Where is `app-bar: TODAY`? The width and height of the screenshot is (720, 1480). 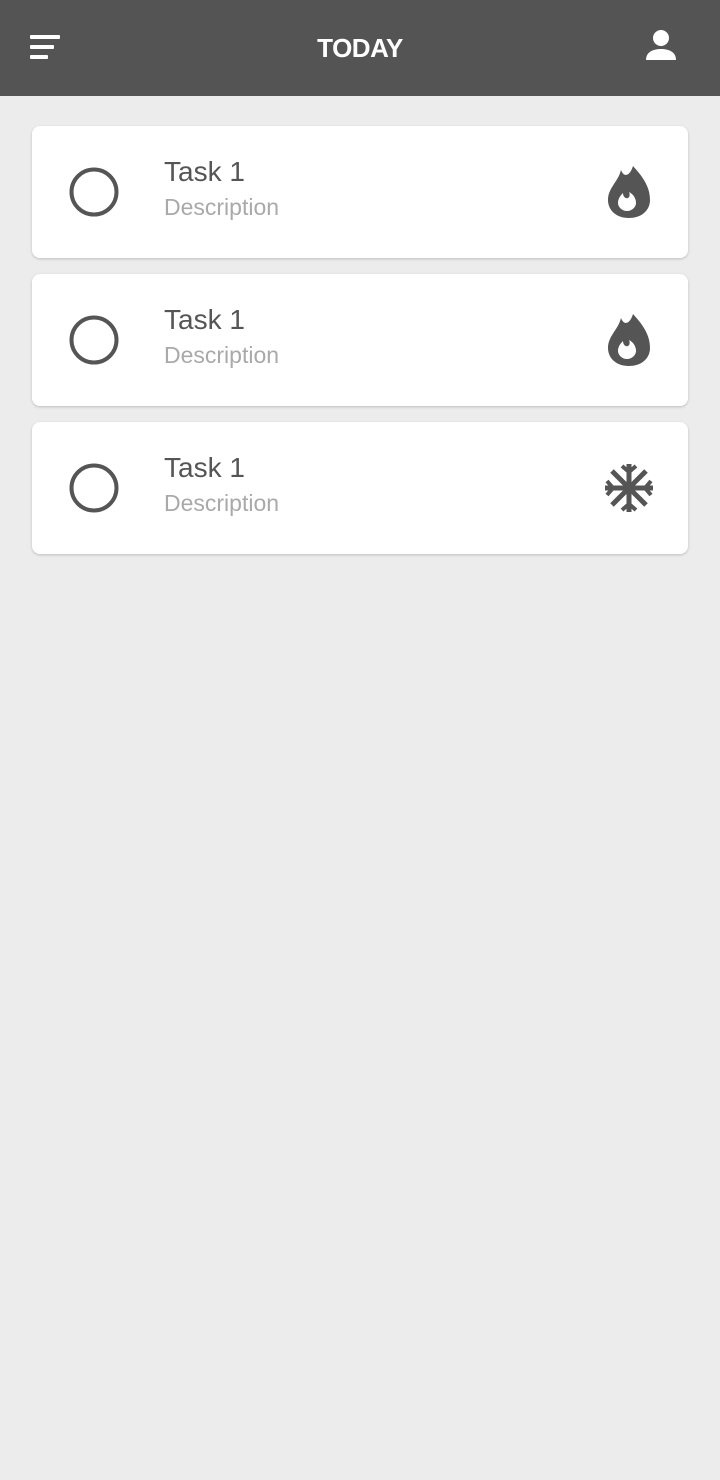 app-bar: TODAY is located at coordinates (360, 48).